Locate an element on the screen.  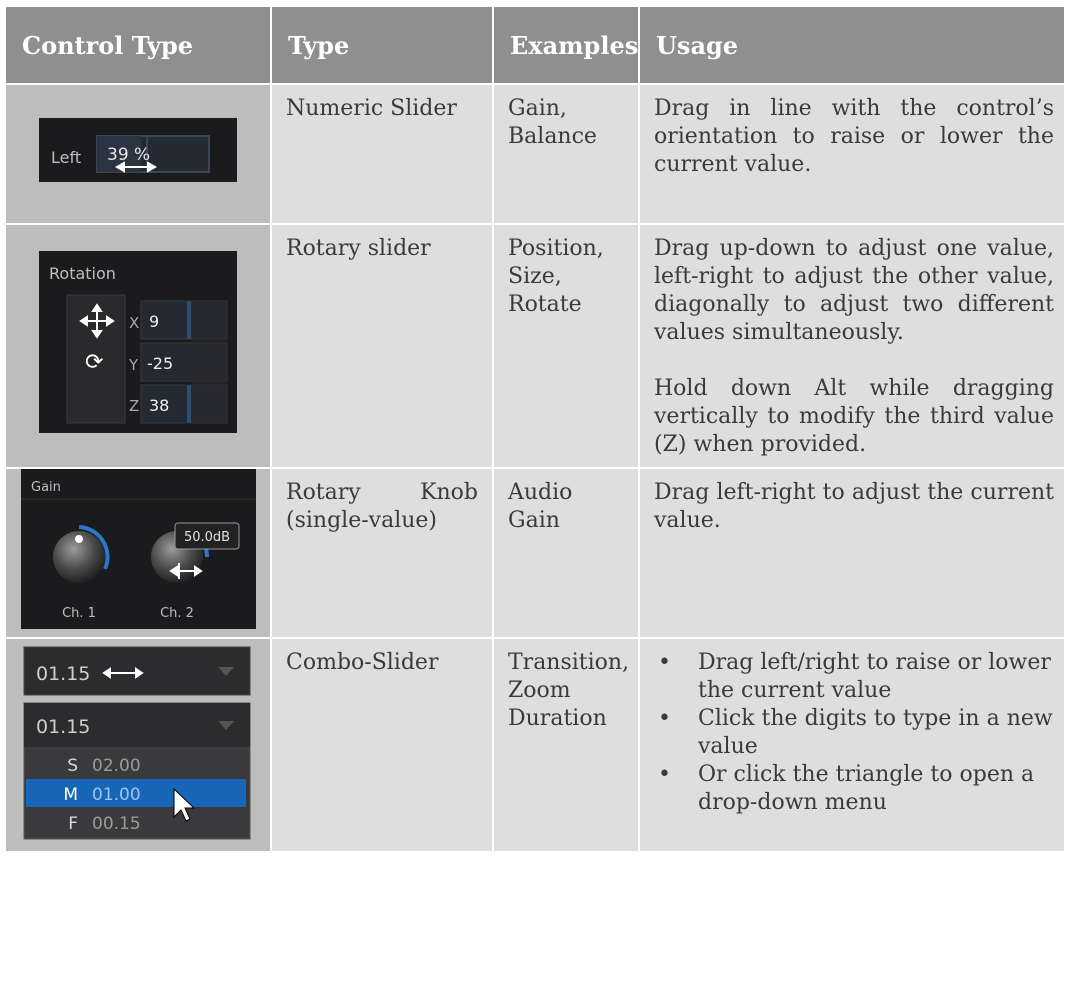
option-key: S is located at coordinates (72, 766).